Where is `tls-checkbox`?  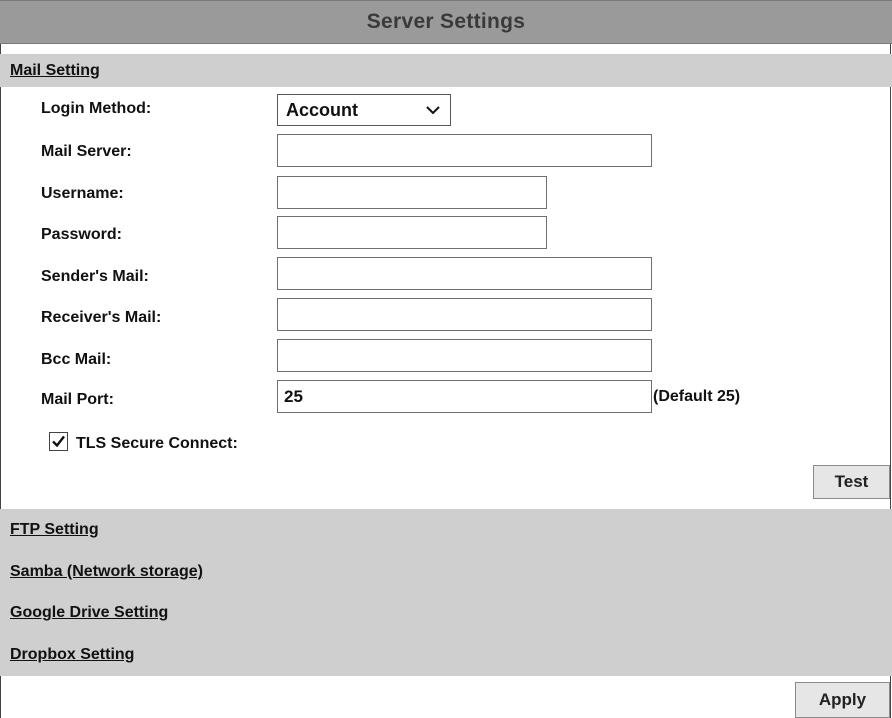 tls-checkbox is located at coordinates (58, 441).